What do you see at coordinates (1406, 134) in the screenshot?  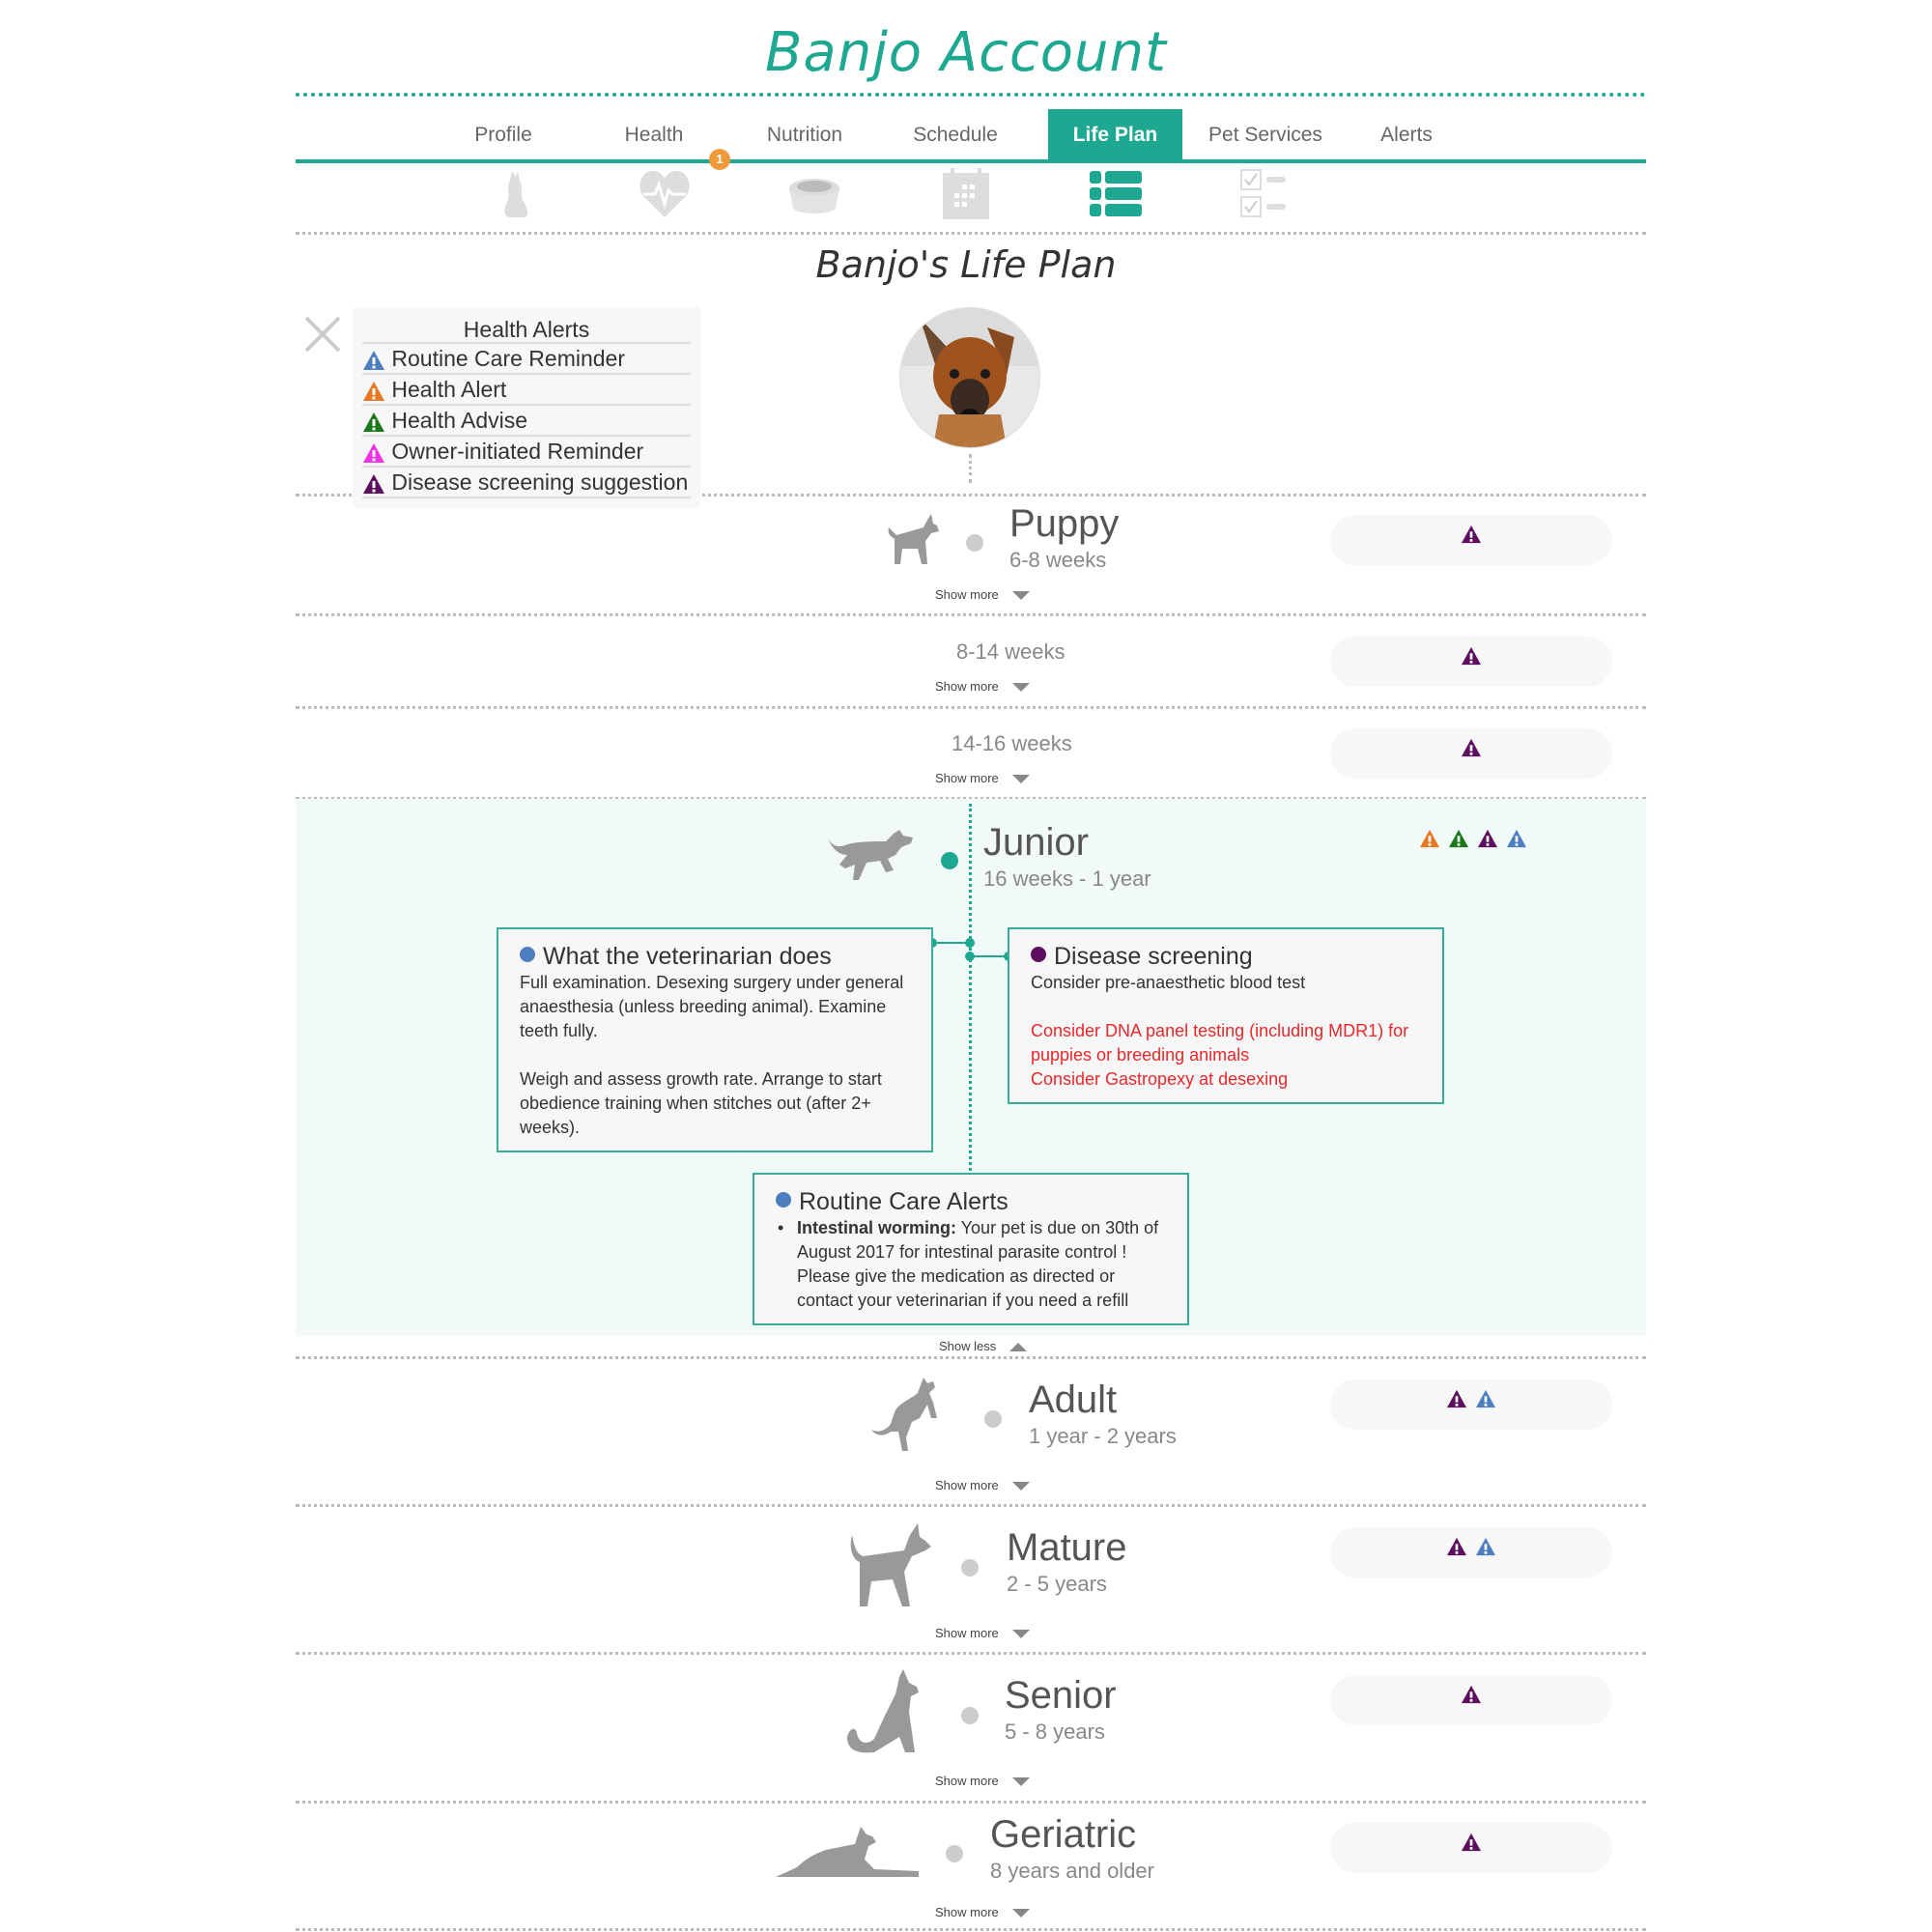 I see `tab-alerts: Alerts` at bounding box center [1406, 134].